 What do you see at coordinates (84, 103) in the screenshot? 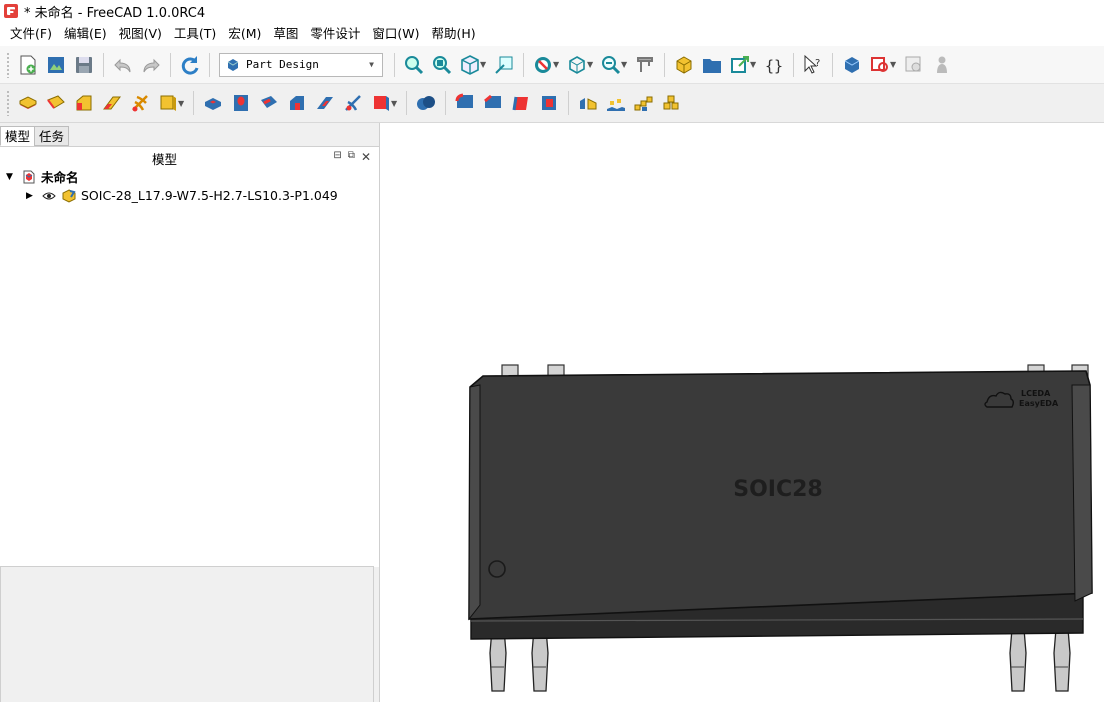
I see `additive-loft-button` at bounding box center [84, 103].